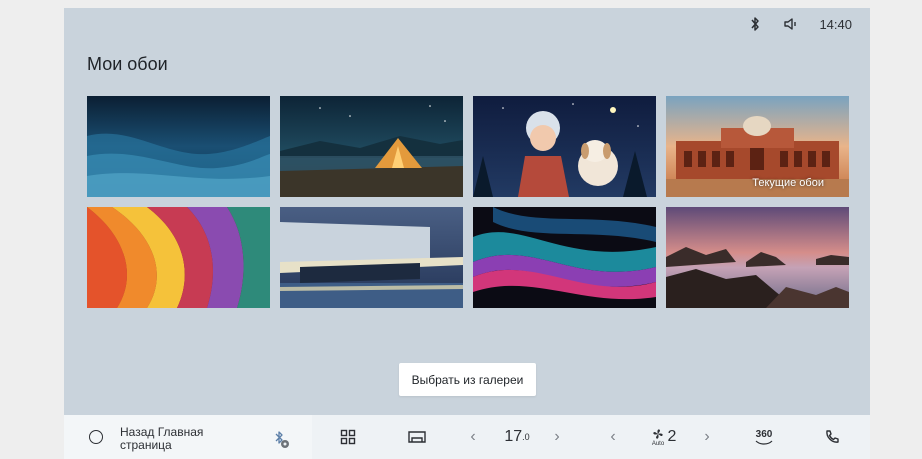 This screenshot has width=922, height=459. I want to click on dock-navigation-area: Назад Главная страница, so click(188, 437).